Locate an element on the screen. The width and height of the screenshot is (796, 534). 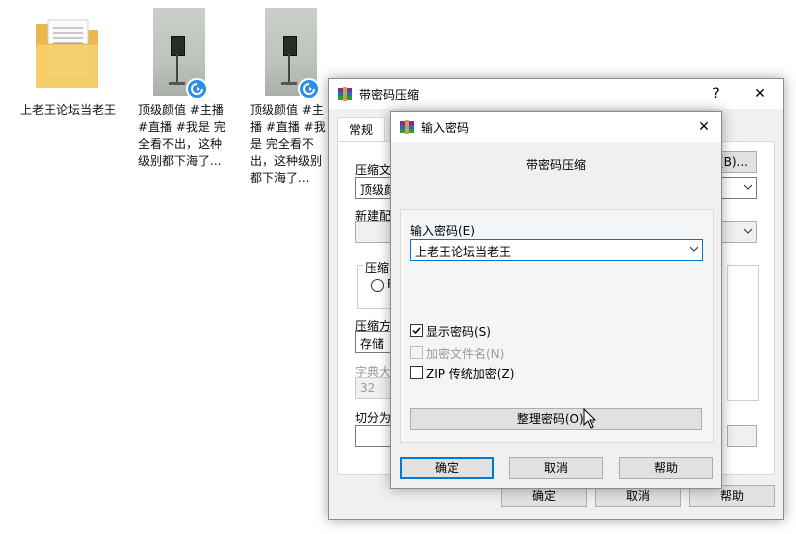
show-password-checkbox is located at coordinates (416, 330).